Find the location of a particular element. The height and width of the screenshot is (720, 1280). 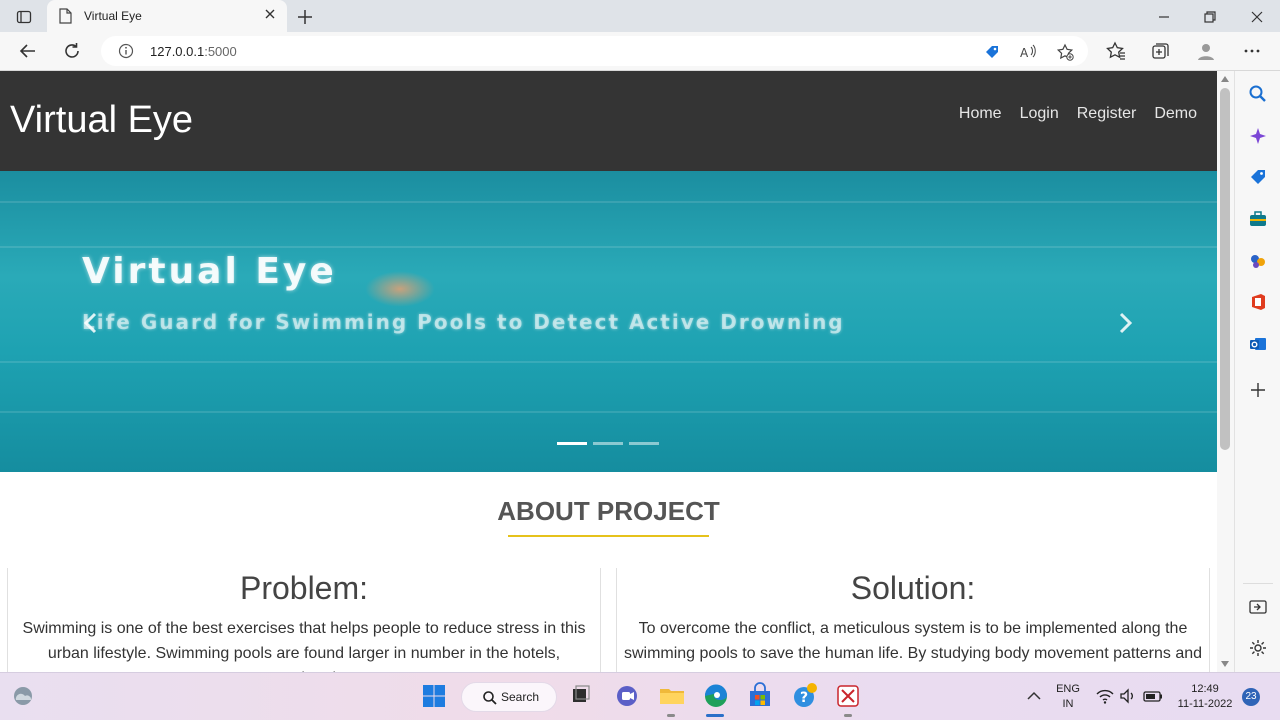

taskbar: Search ? ENG IN 12:49 11-11-2022 23 is located at coordinates (640, 696).